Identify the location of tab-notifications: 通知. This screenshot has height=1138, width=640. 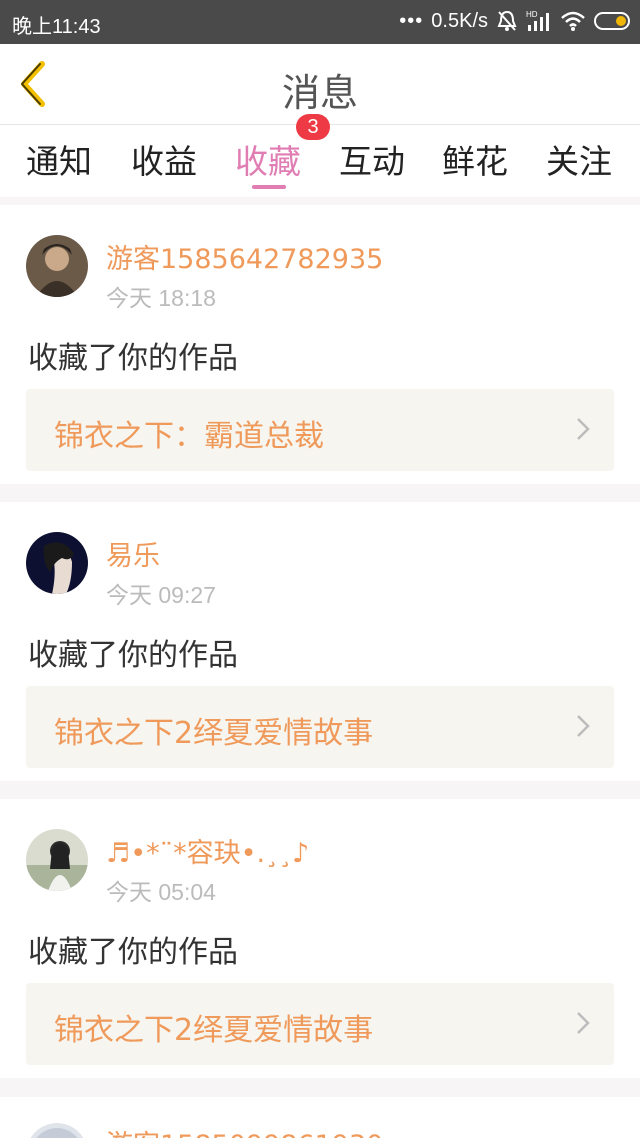
(59, 159).